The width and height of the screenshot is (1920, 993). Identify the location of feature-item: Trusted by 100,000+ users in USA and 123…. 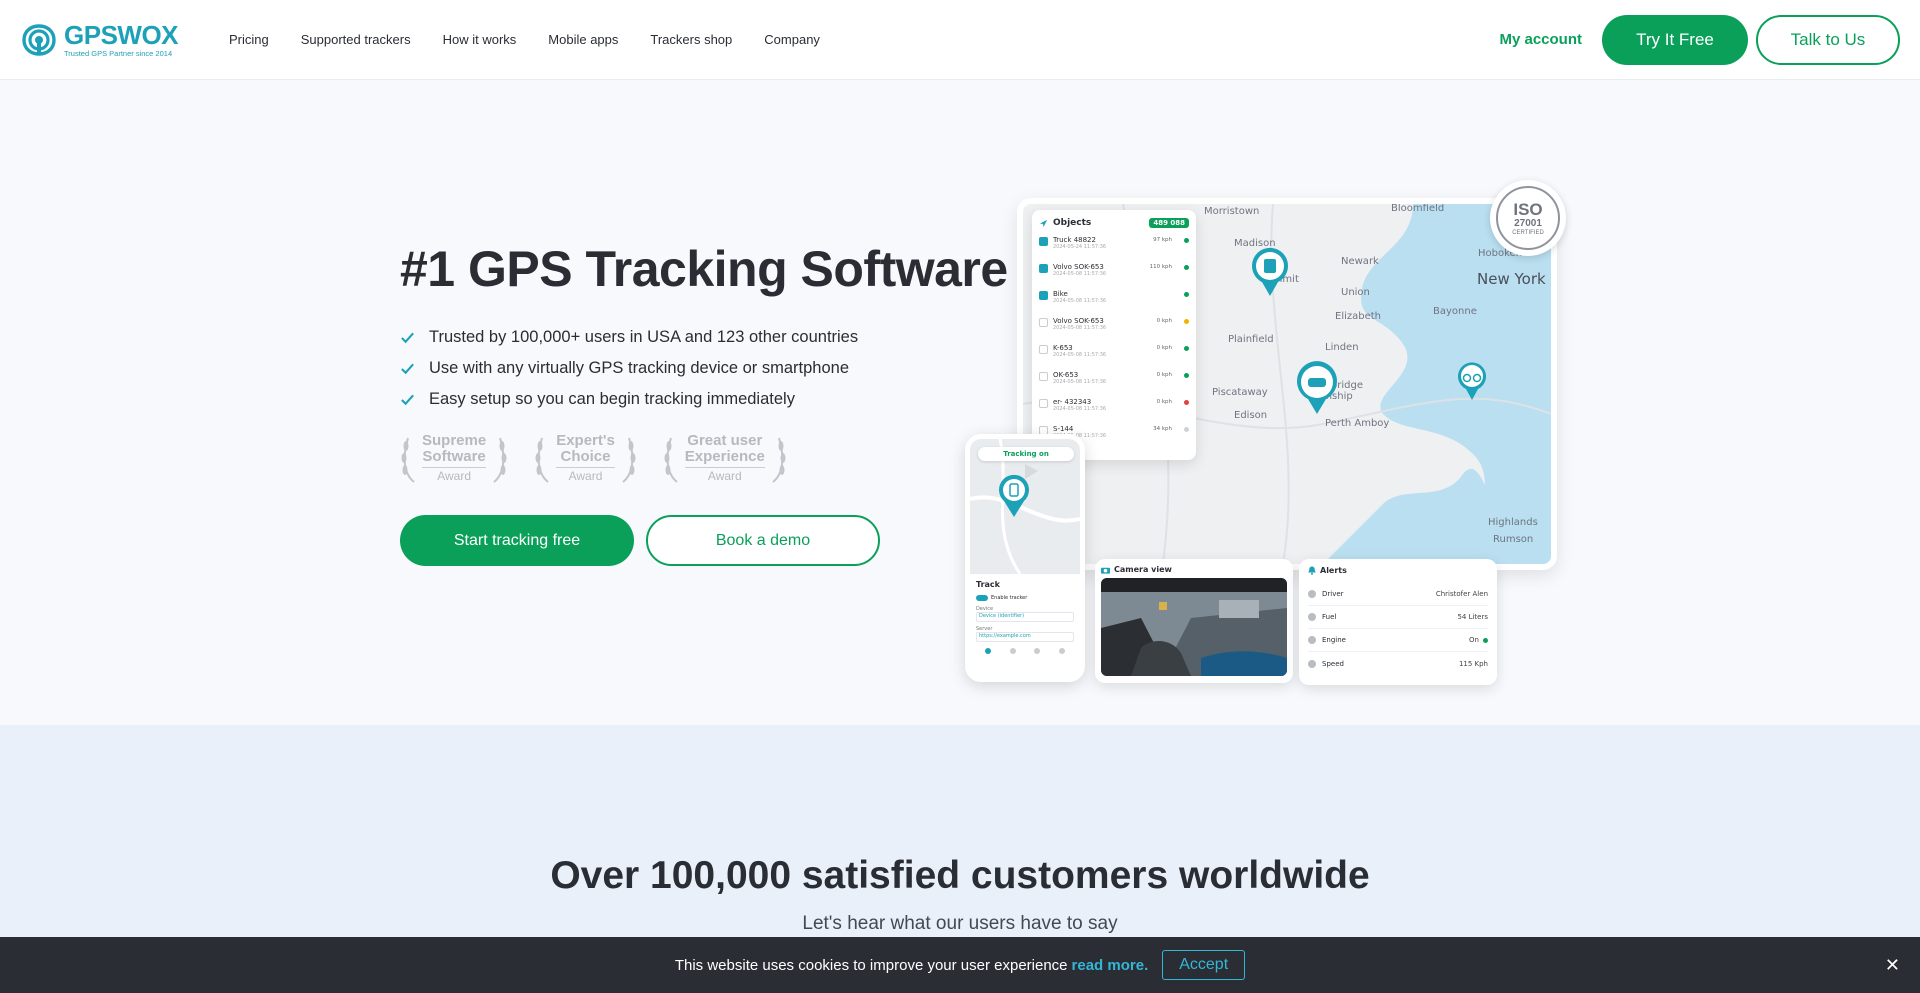
(629, 337).